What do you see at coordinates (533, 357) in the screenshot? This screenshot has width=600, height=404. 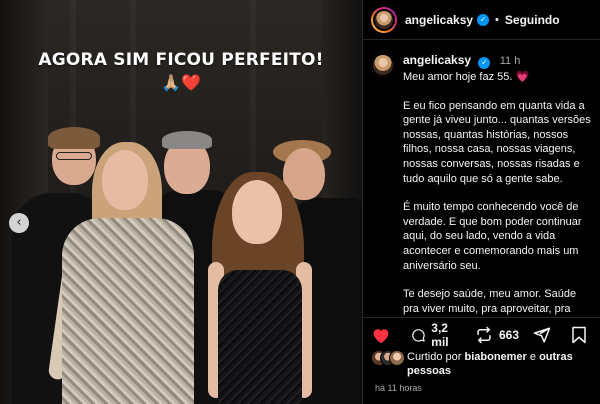 I see `likes-connector: e` at bounding box center [533, 357].